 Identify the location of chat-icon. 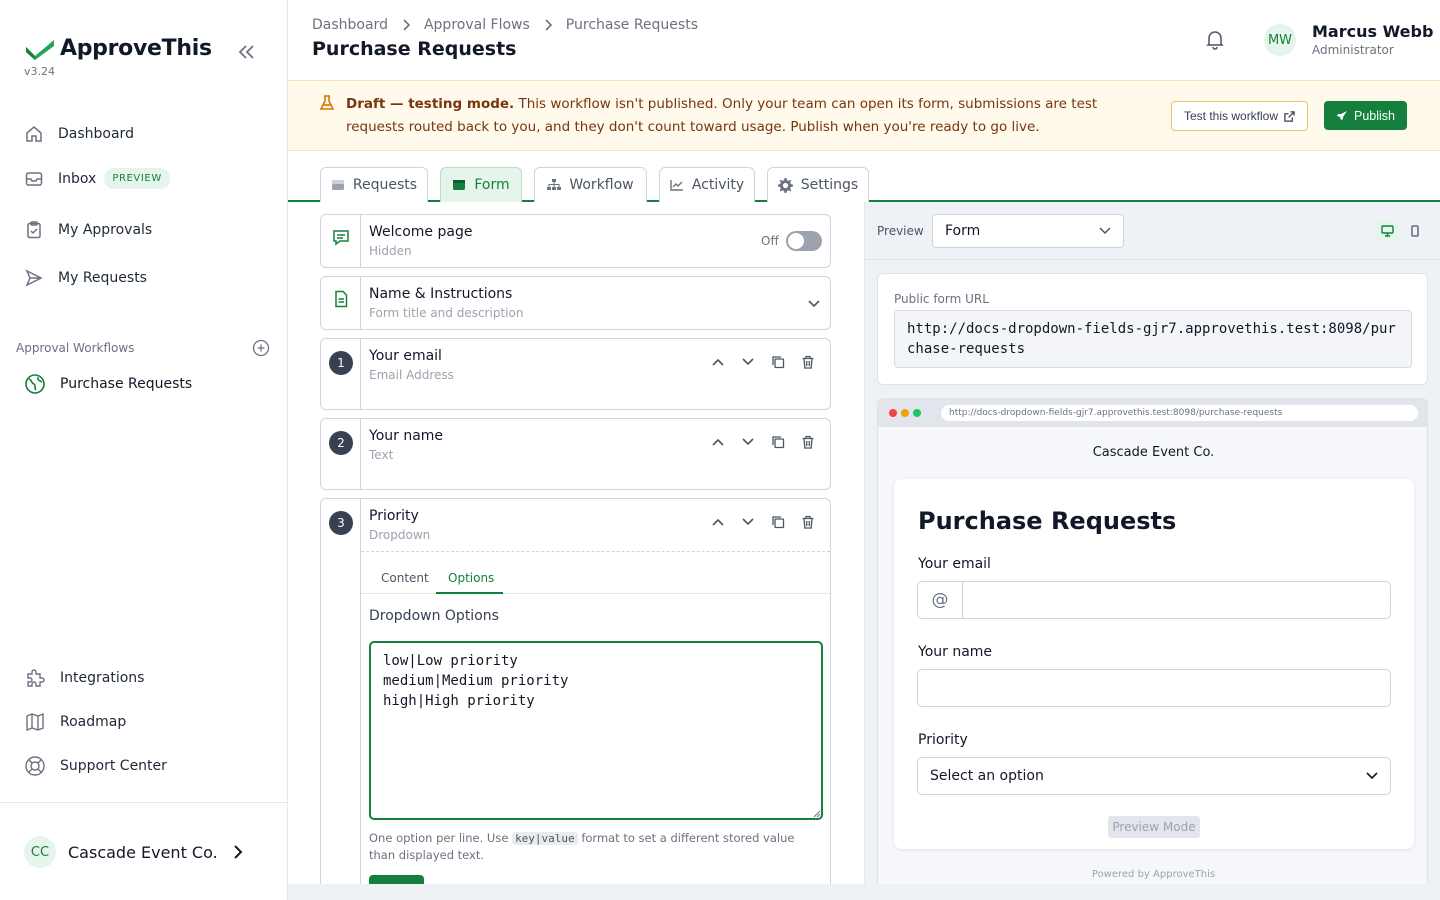
(341, 238).